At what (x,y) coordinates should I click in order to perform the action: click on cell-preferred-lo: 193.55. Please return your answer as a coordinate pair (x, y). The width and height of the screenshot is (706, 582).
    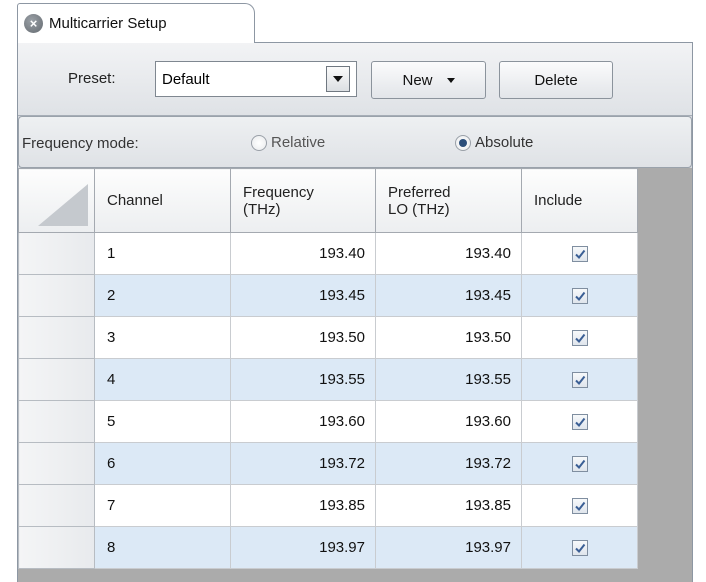
    Looking at the image, I should click on (448, 379).